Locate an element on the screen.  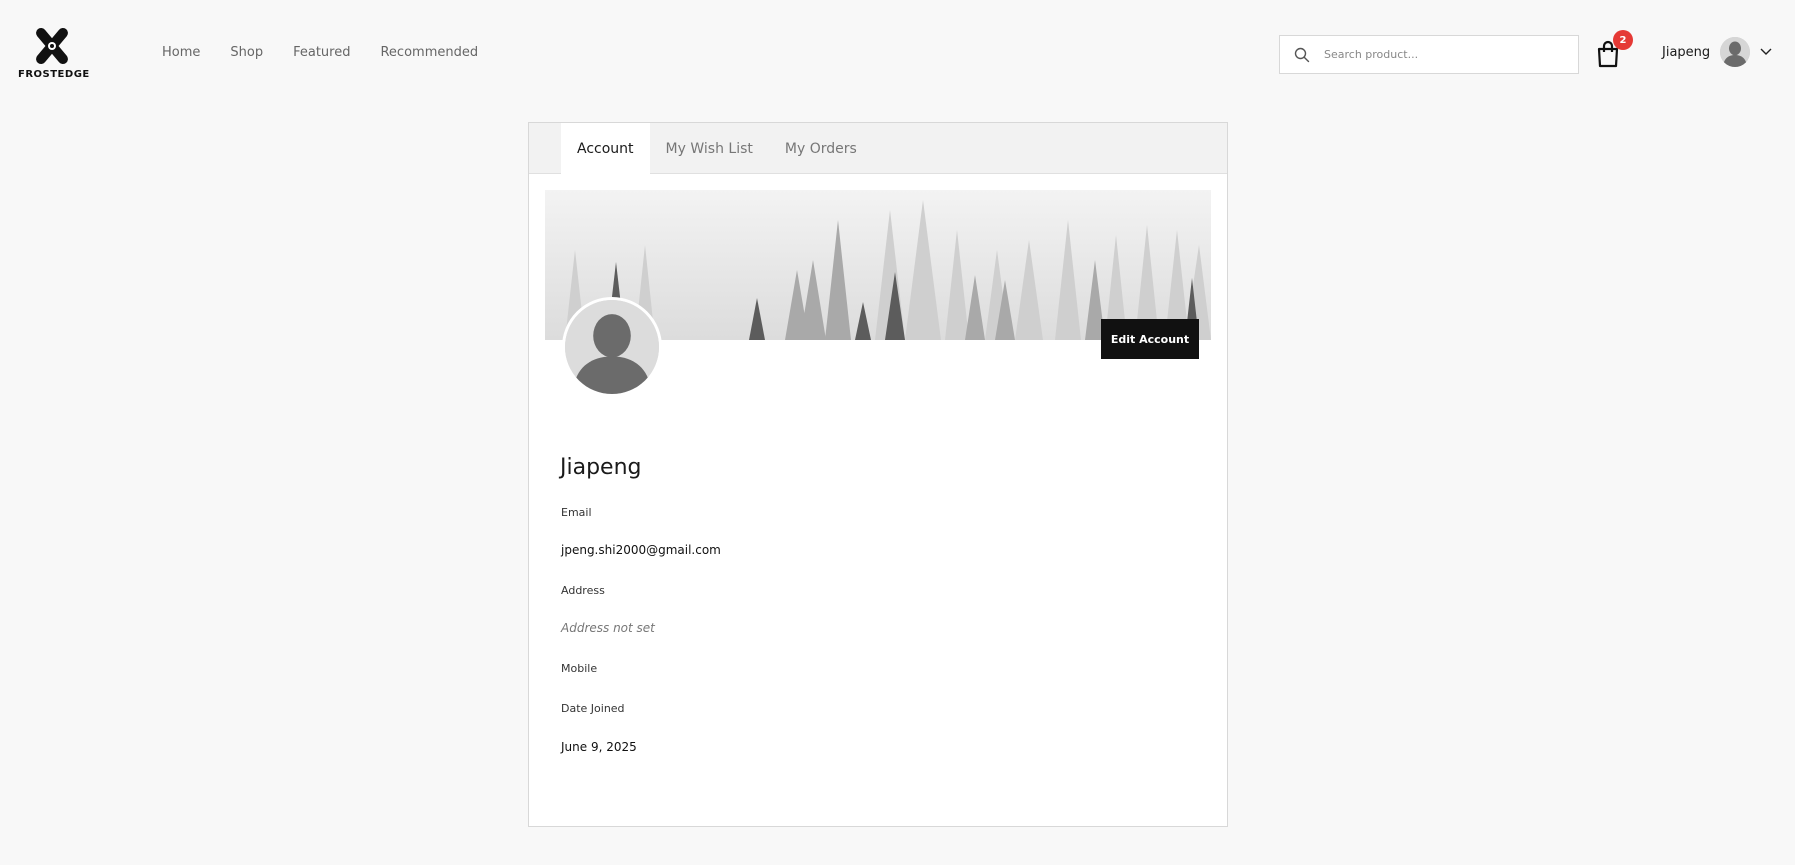
profile-name: Jiapeng is located at coordinates (601, 467).